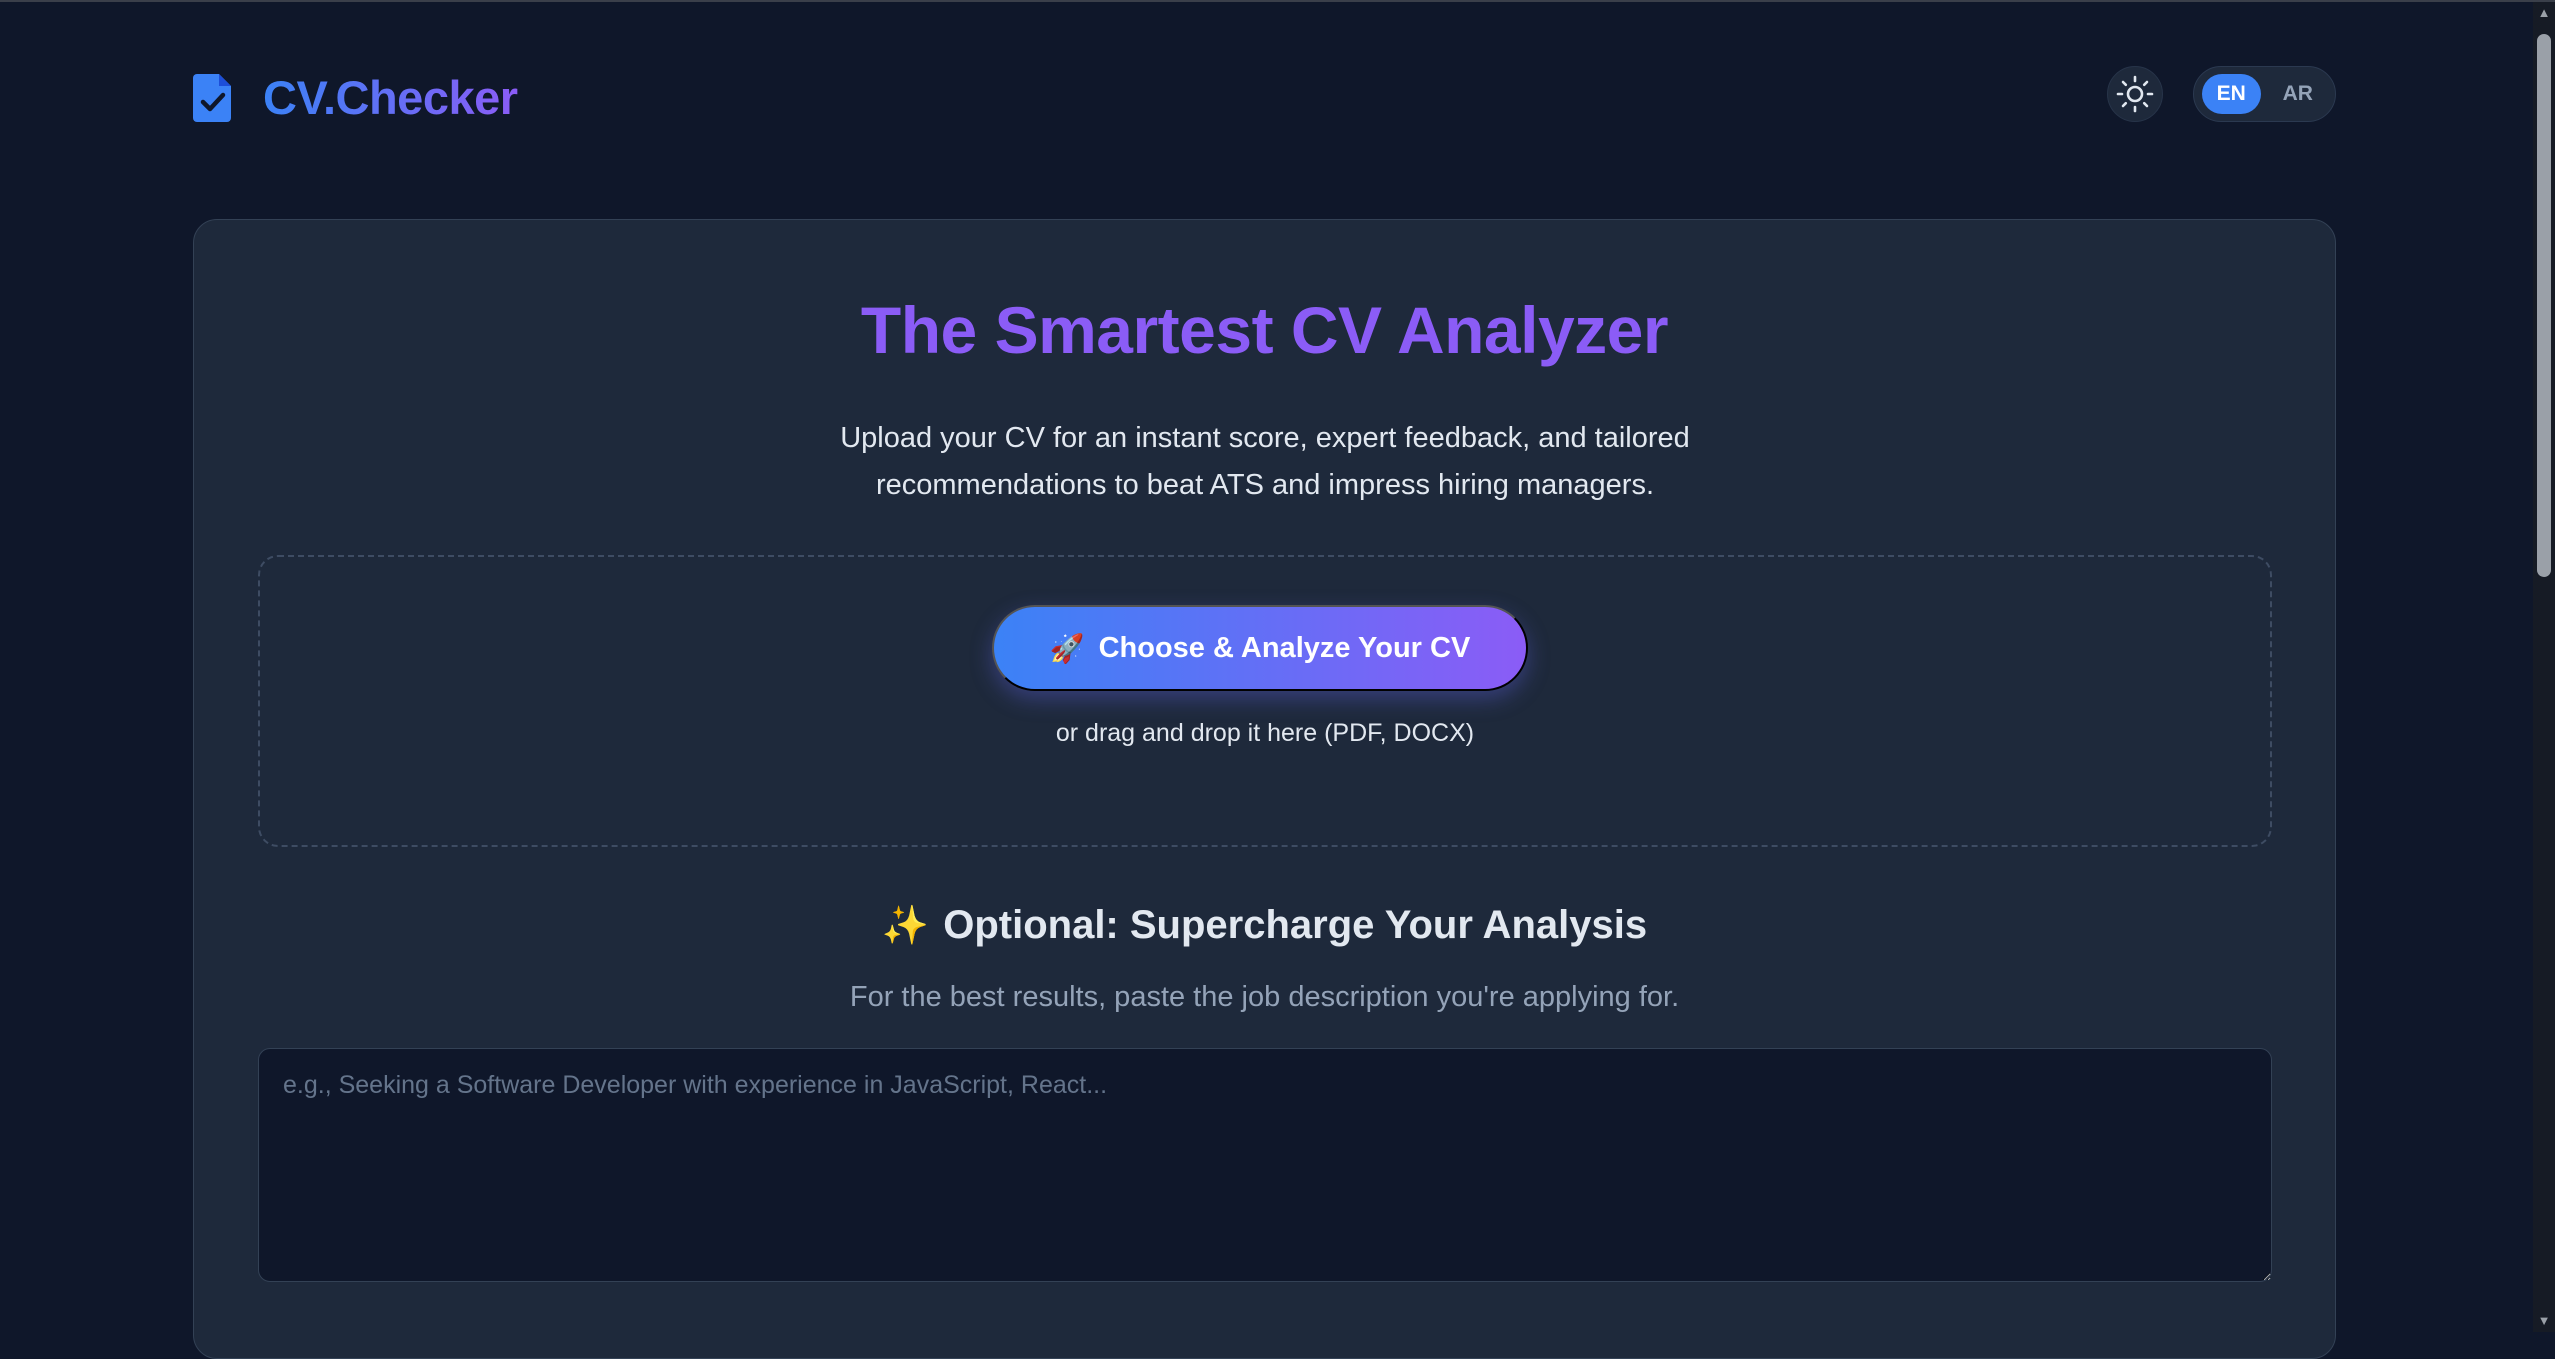 This screenshot has height=1359, width=2555. Describe the element at coordinates (1284, 647) in the screenshot. I see `choose-analyze-cv-label: Choose & Analyze Your CV` at that location.